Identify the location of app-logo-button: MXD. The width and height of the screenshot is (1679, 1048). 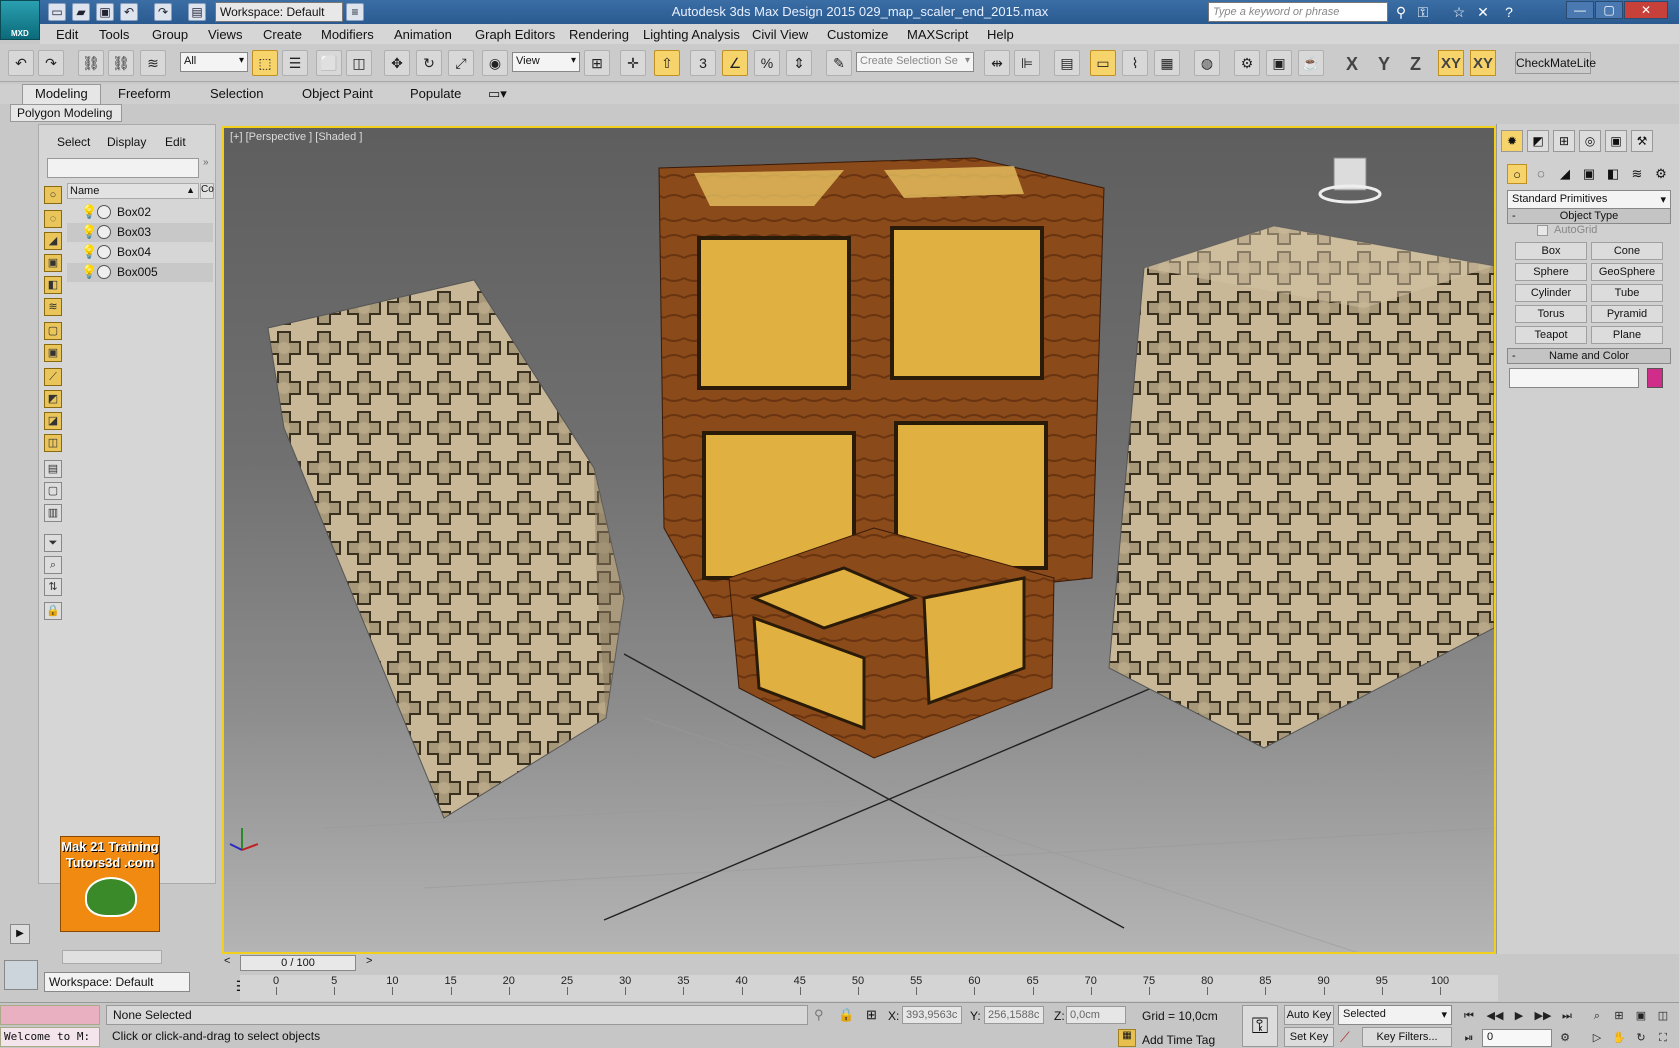
(20, 20).